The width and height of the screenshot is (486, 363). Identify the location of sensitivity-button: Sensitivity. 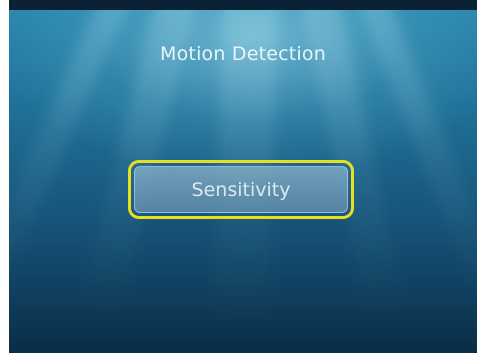
(241, 189).